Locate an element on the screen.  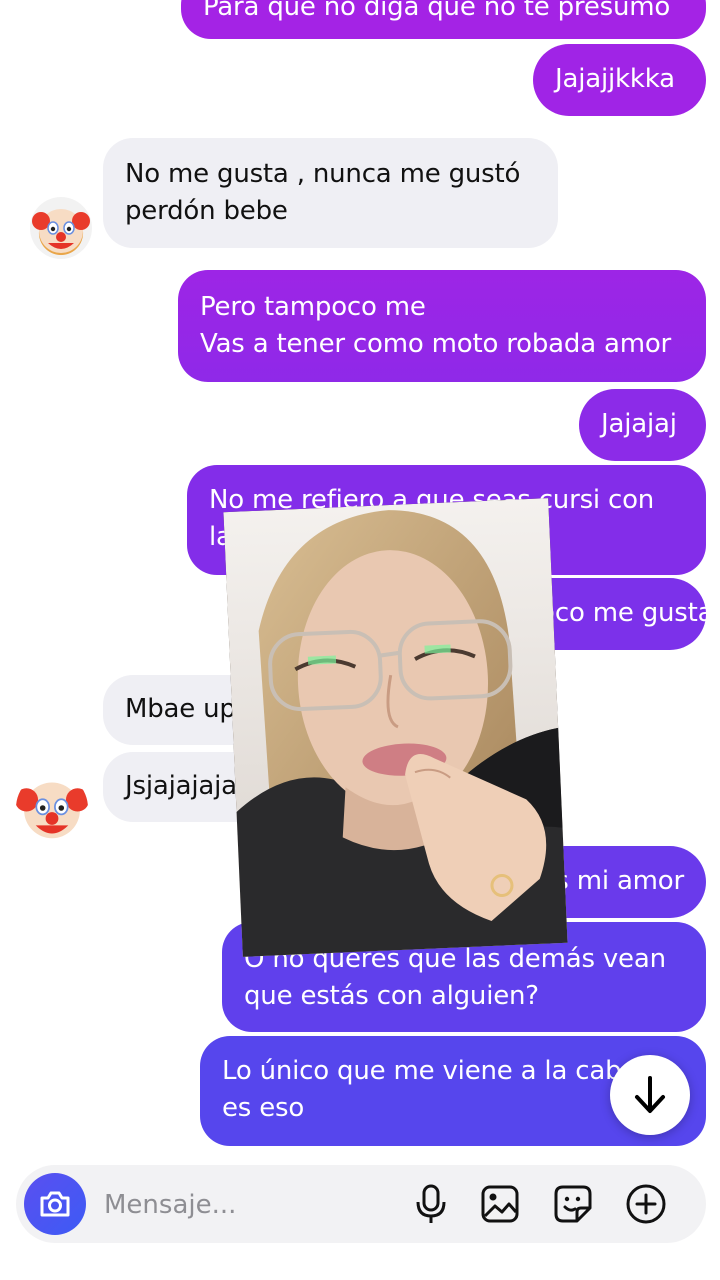
message-text: No me gusta , nunca me gustó is located at coordinates (323, 174).